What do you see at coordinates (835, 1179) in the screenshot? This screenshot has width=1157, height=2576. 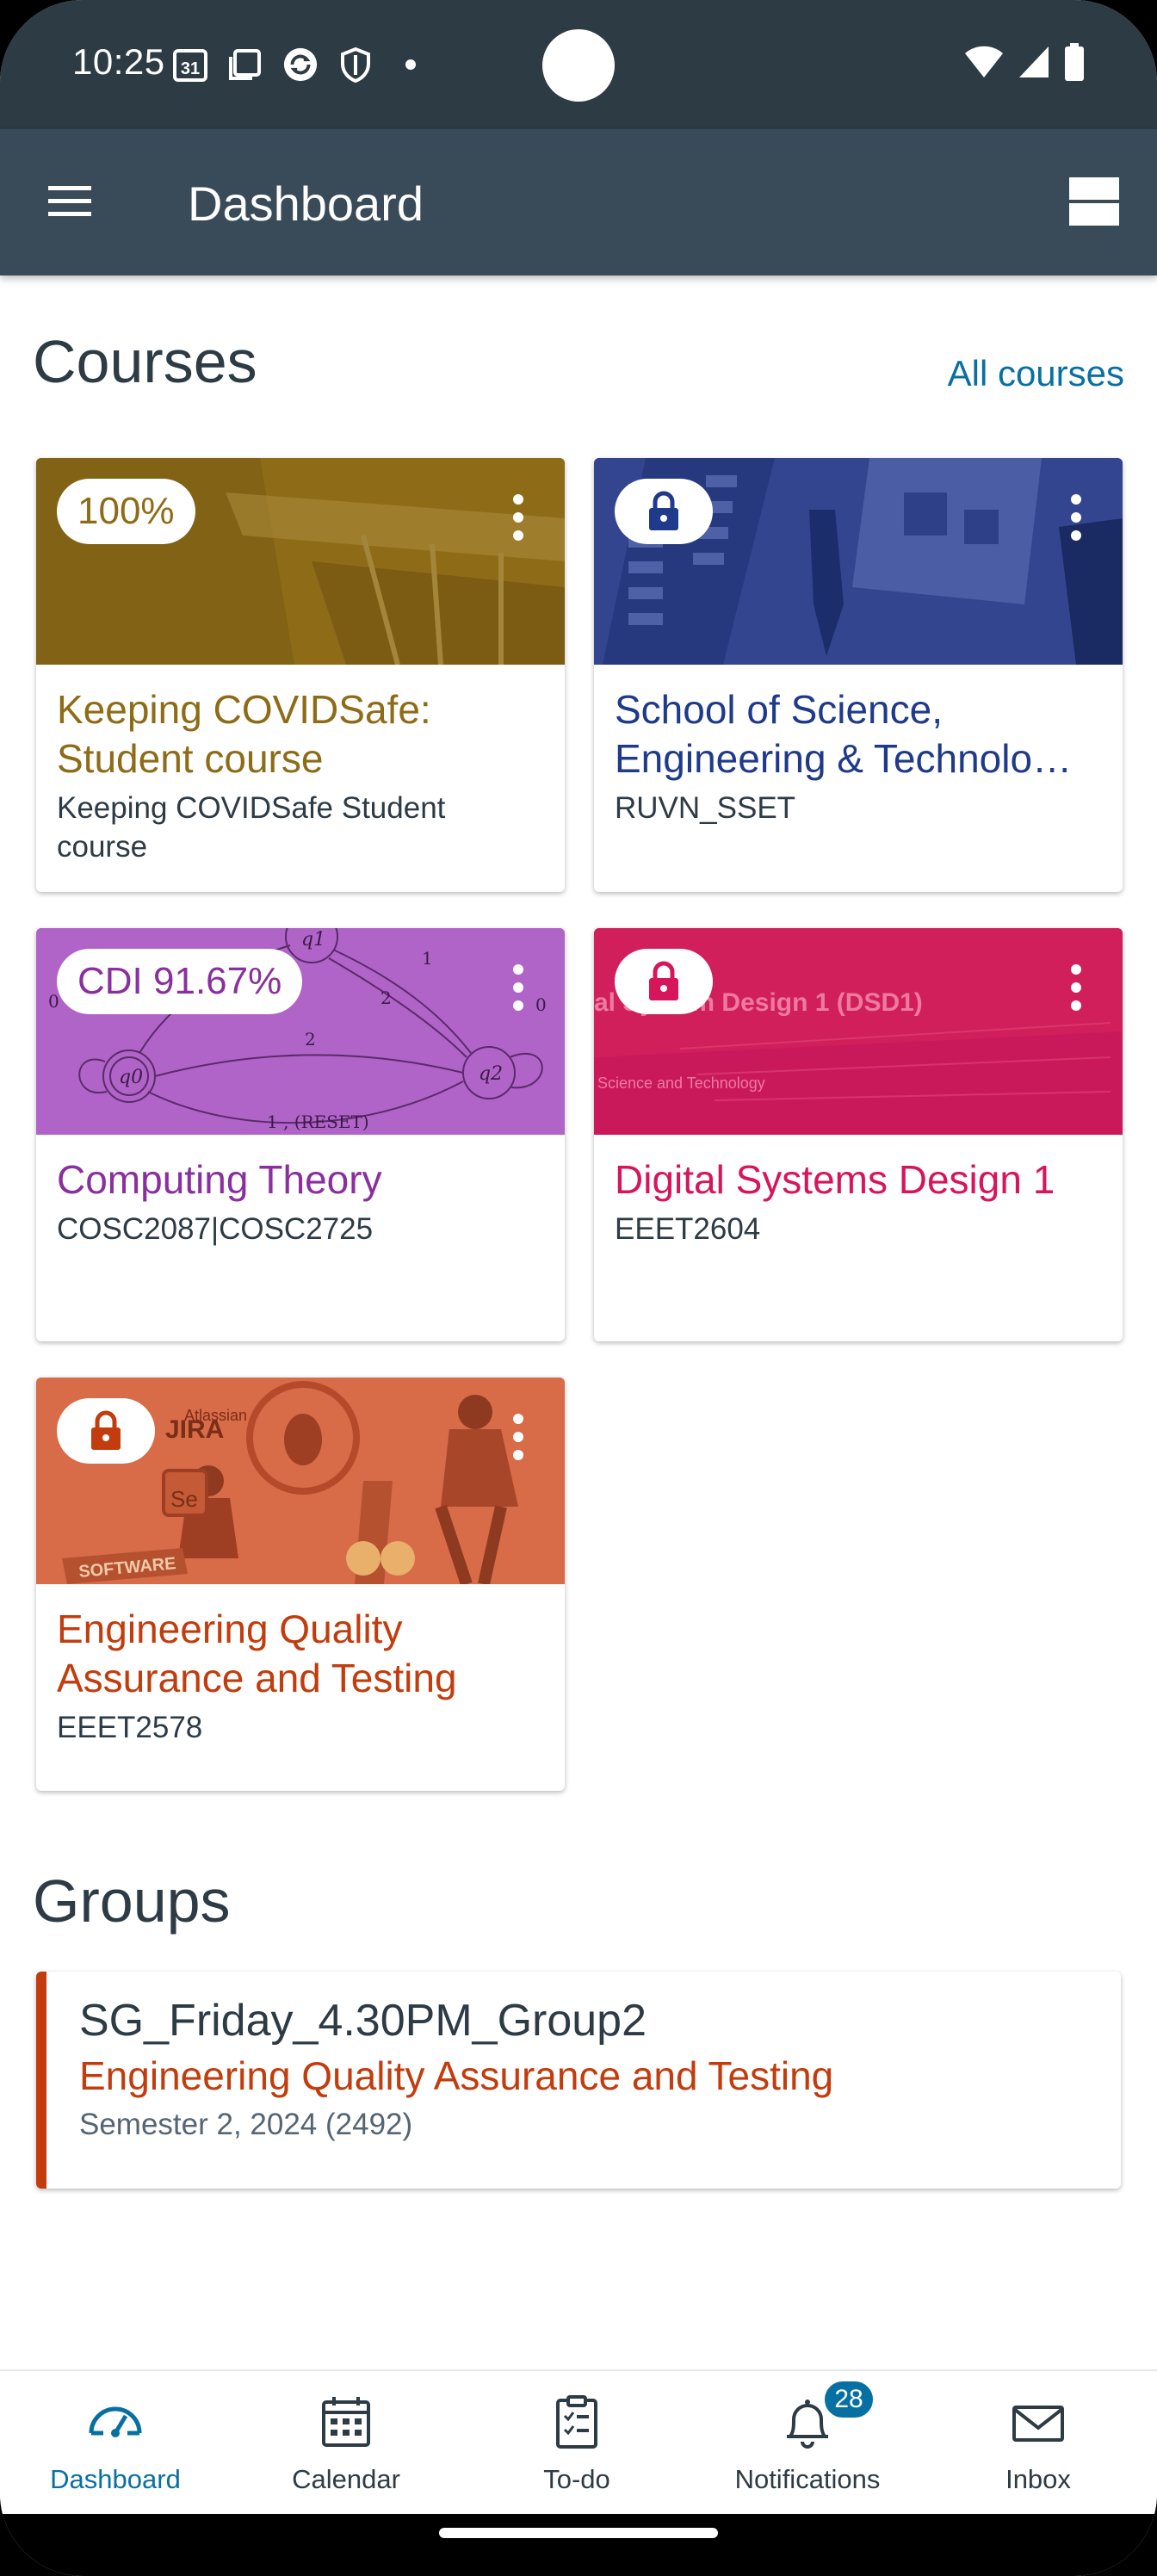 I see `course-name: Digital Systems Design 1` at bounding box center [835, 1179].